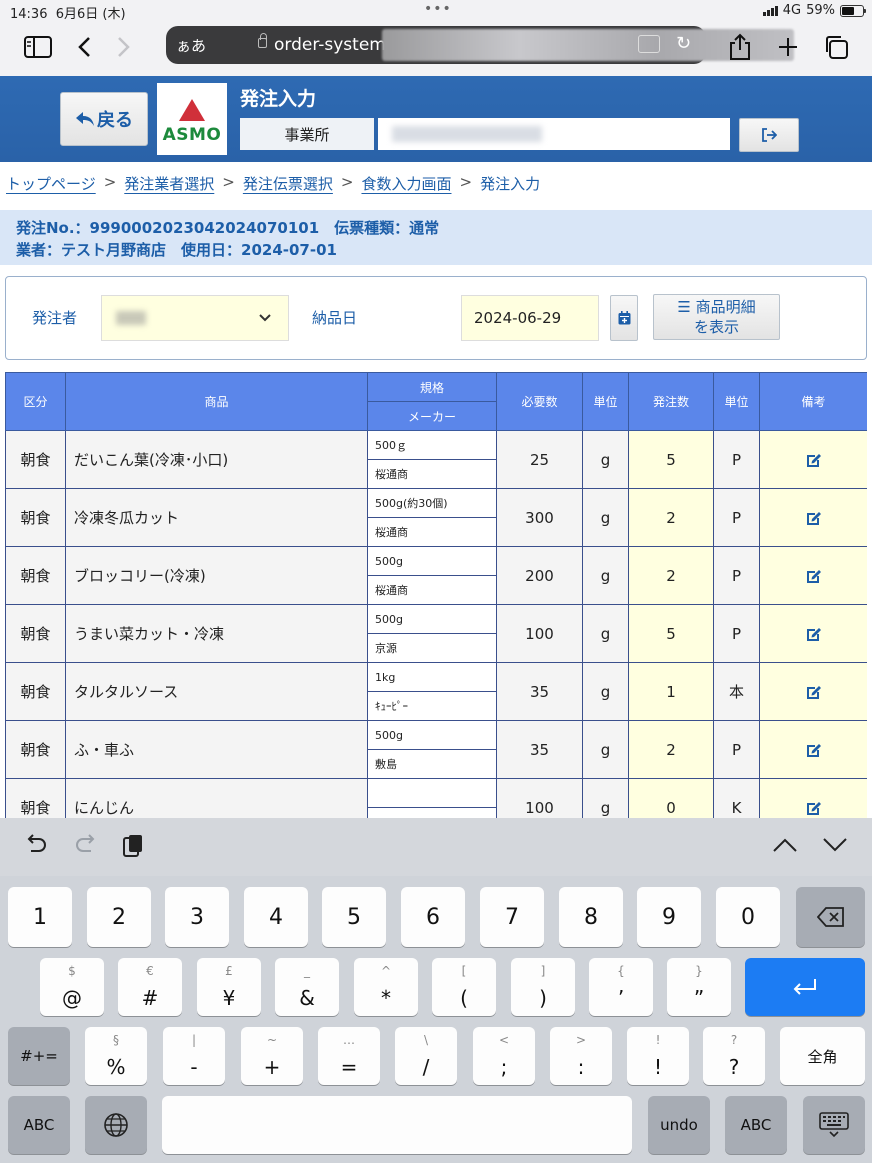 Image resolution: width=872 pixels, height=1163 pixels. I want to click on row-maker: 桜通商, so click(432, 590).